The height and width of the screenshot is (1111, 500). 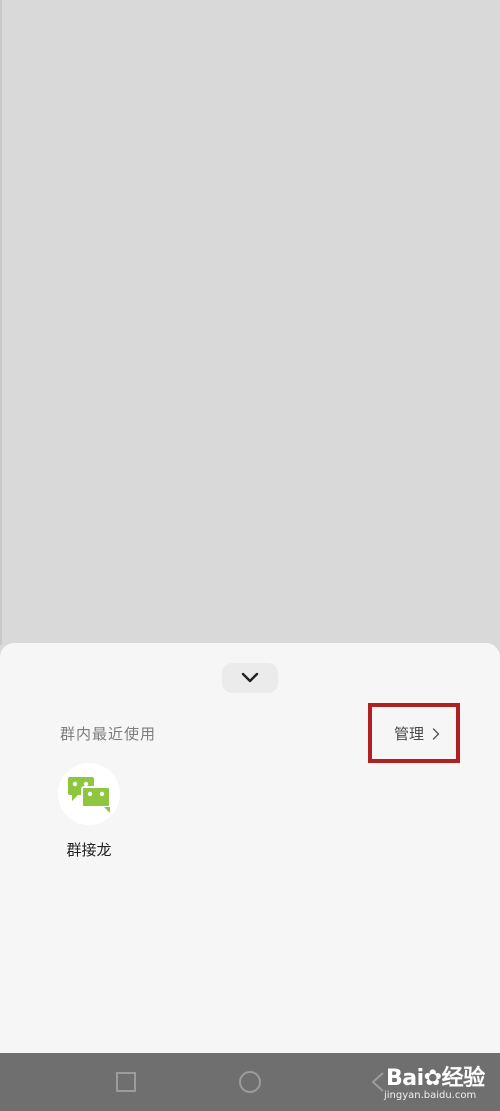 What do you see at coordinates (432, 1078) in the screenshot?
I see `paw-icon: ✿` at bounding box center [432, 1078].